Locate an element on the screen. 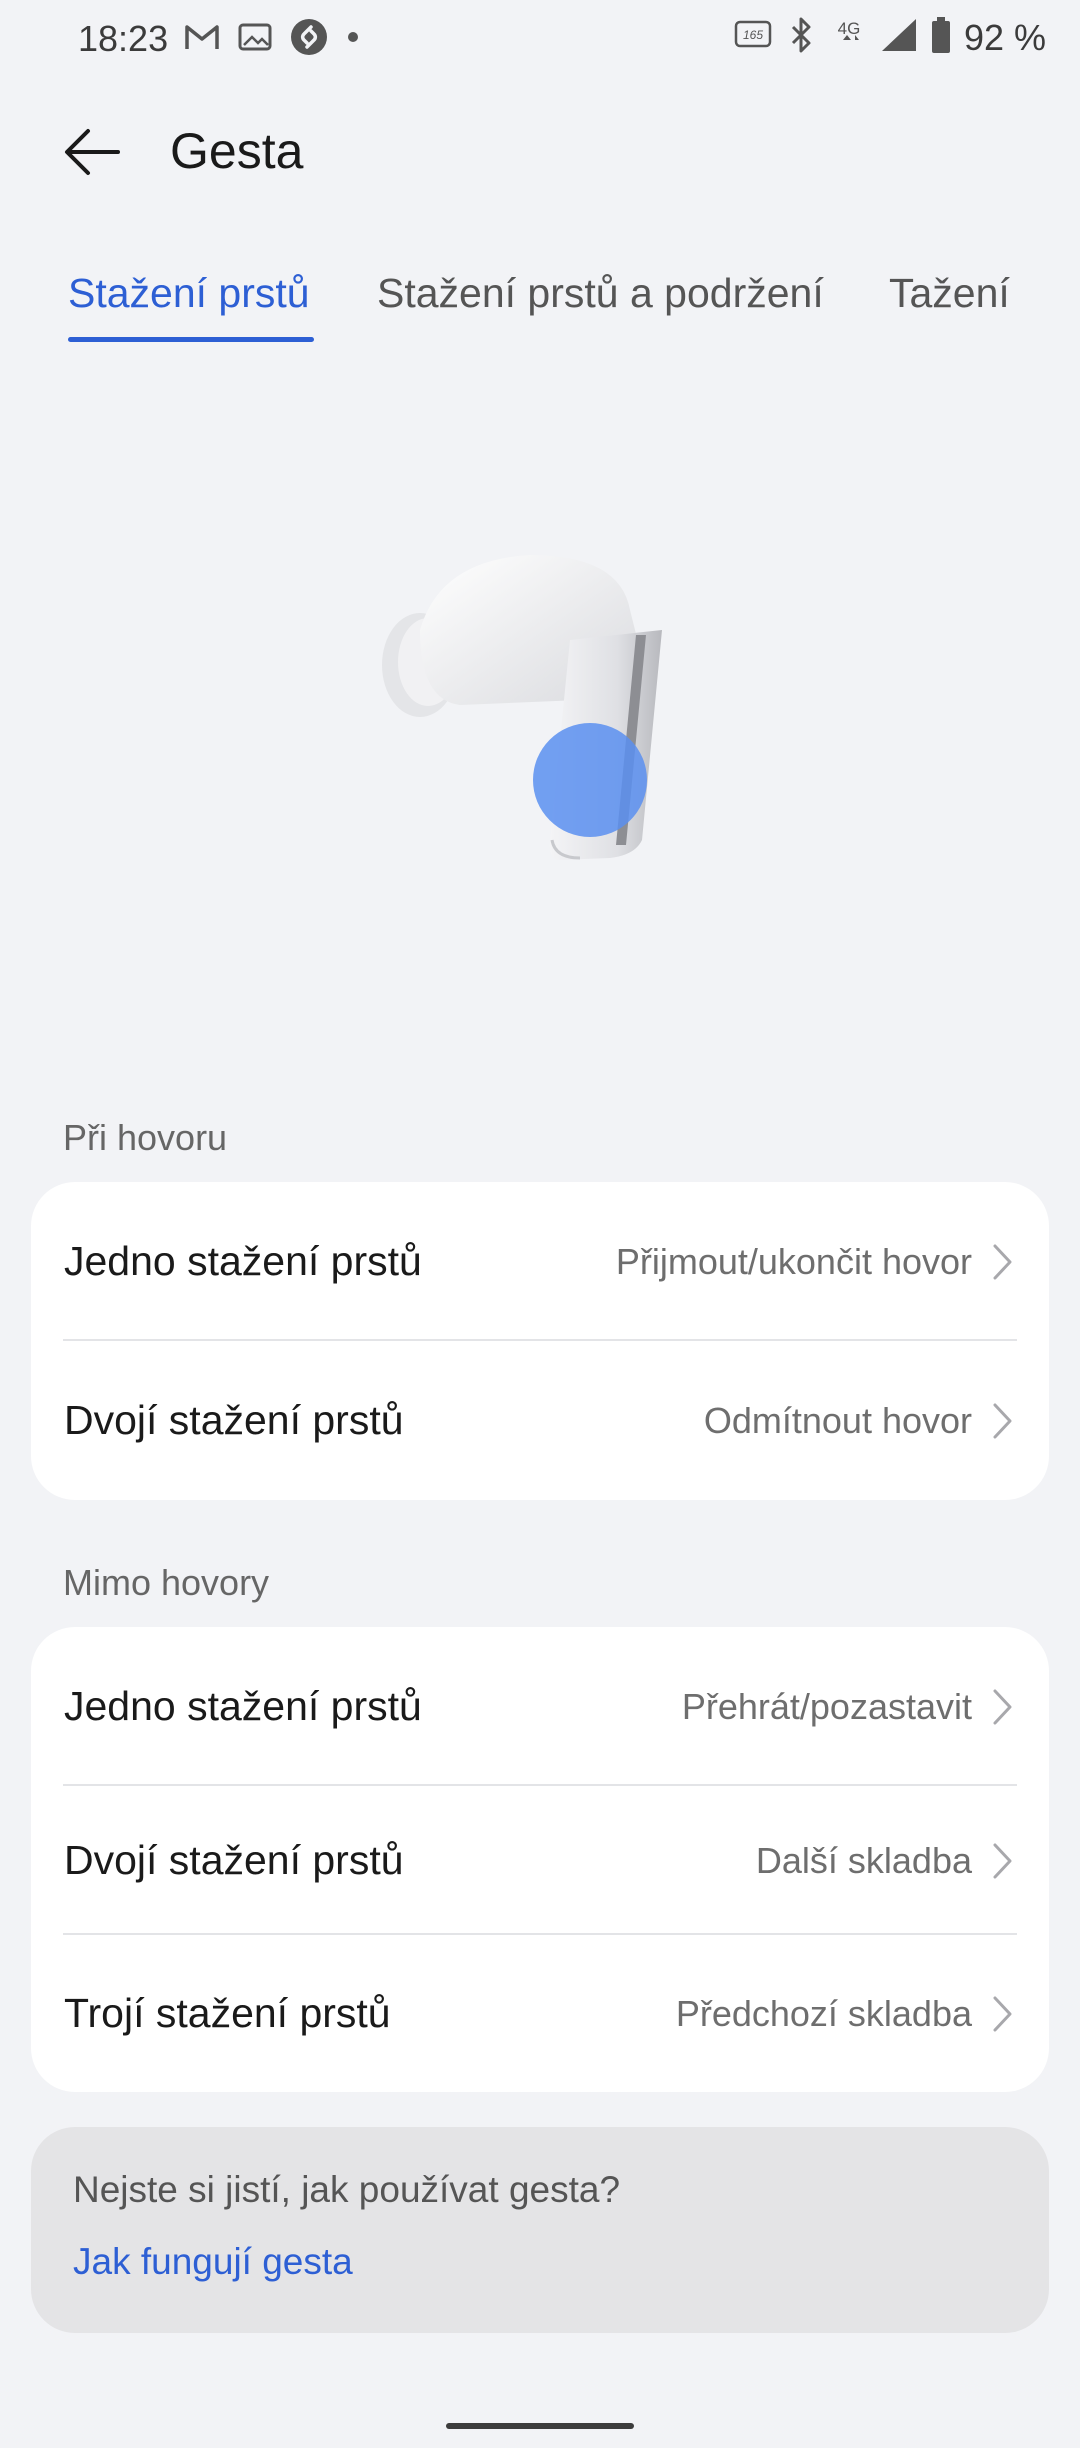 This screenshot has width=1080, height=2448. setting-label: Trojí stažení prstů is located at coordinates (227, 2013).